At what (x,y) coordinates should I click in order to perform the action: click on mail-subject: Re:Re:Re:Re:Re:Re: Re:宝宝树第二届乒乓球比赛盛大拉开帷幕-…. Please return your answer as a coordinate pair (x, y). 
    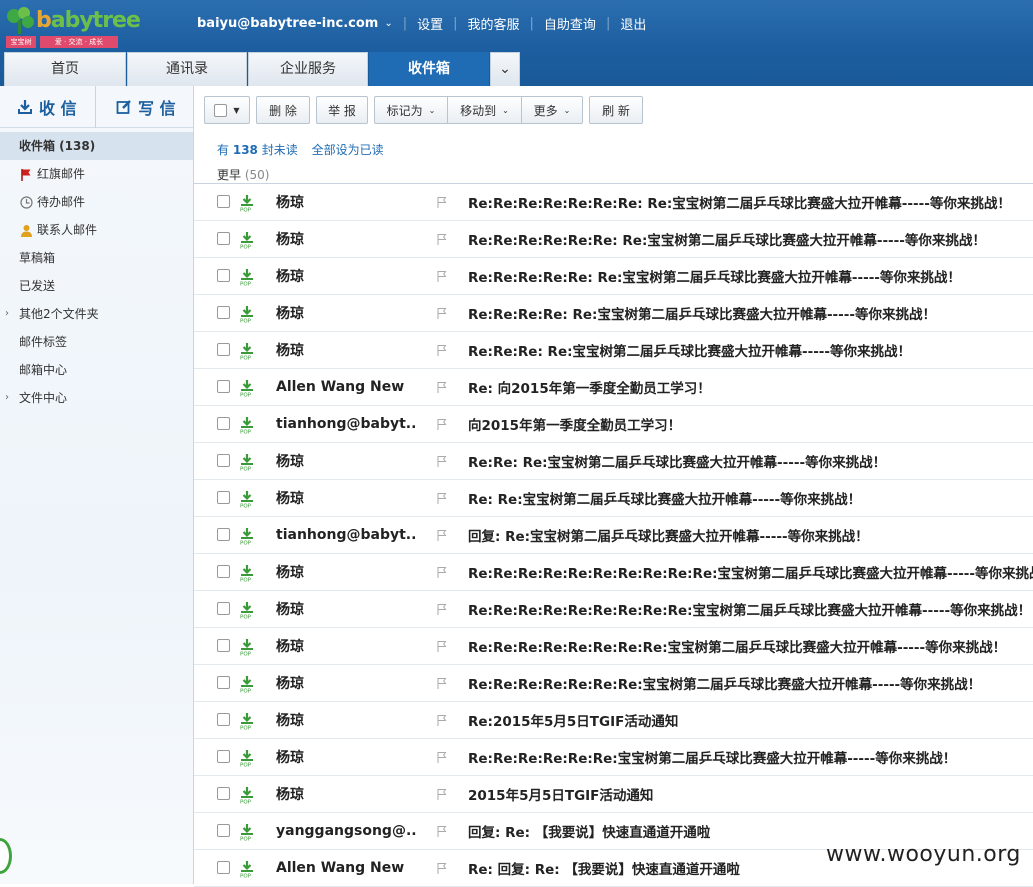
    Looking at the image, I should click on (727, 239).